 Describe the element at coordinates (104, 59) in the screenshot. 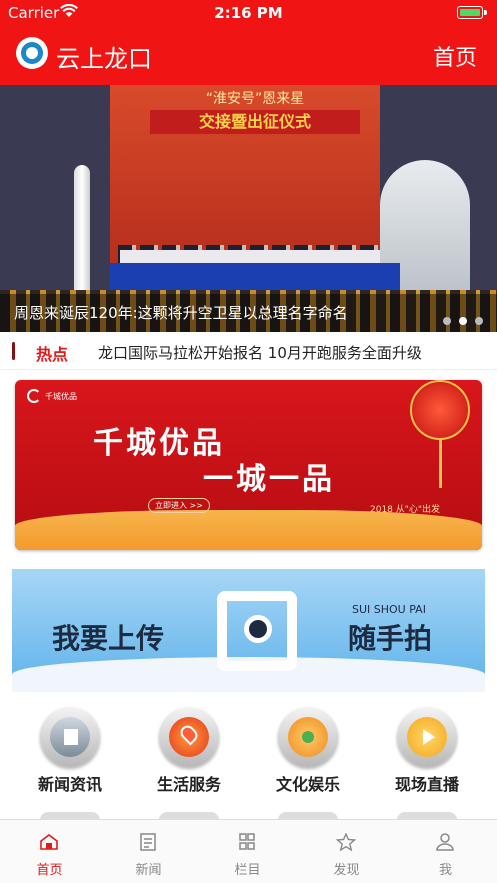

I see `app-title: 云上龙口` at that location.